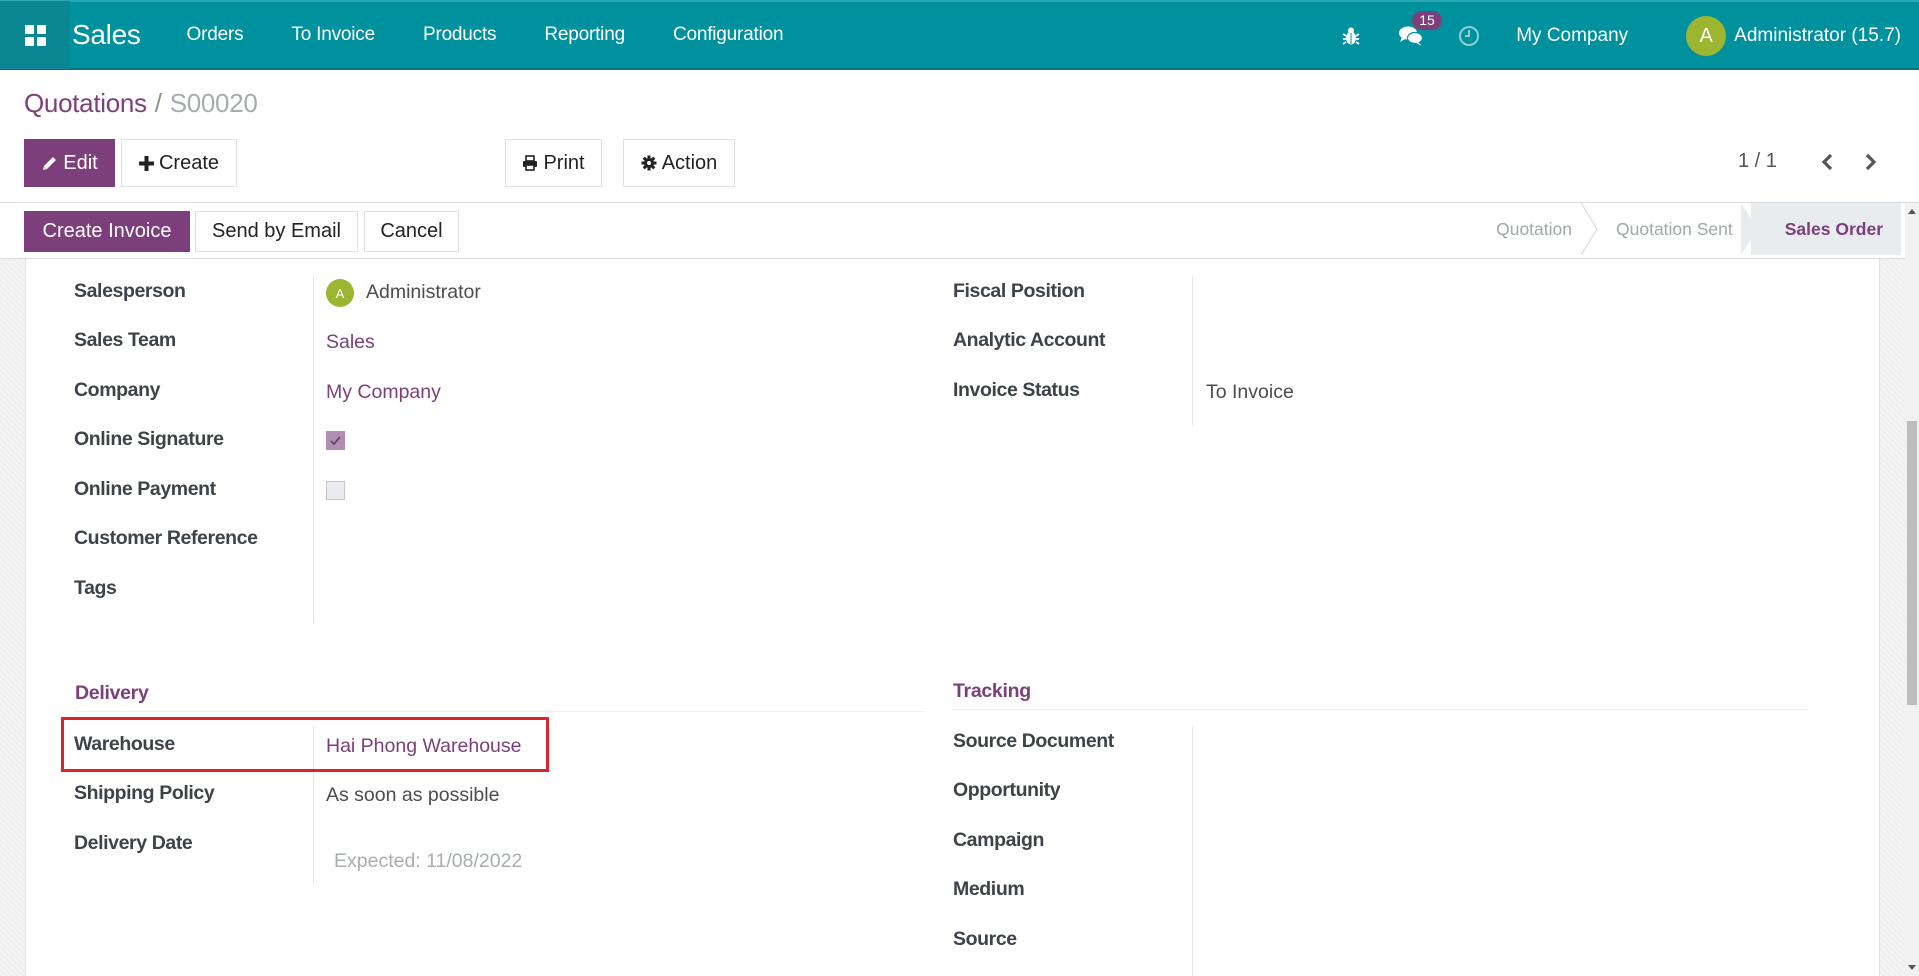 The width and height of the screenshot is (1919, 976). Describe the element at coordinates (130, 291) in the screenshot. I see `label-salesperson: Salesperson` at that location.